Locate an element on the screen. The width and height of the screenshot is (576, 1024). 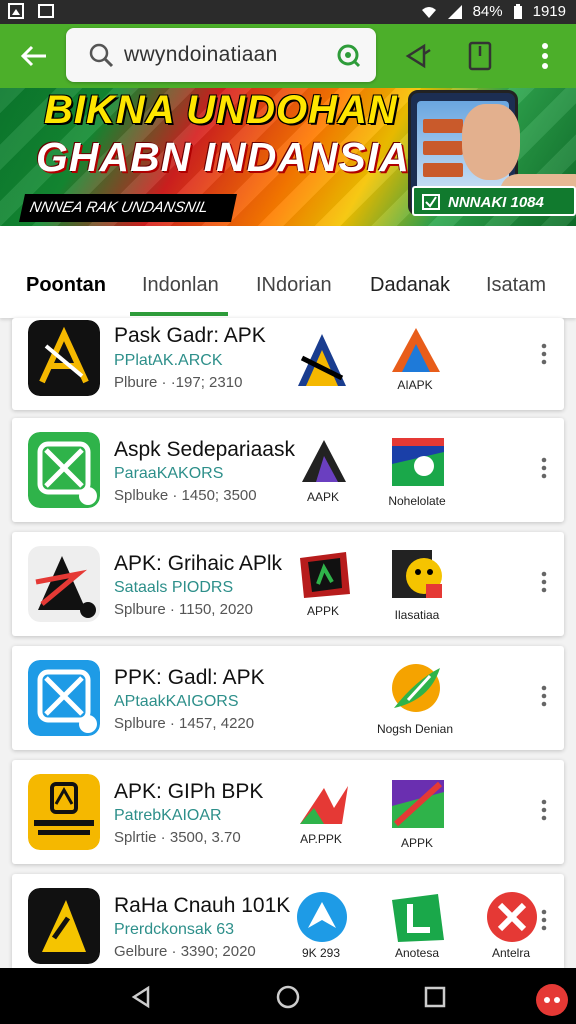
mini-label: Nogsh Denian is located at coordinates (415, 729).